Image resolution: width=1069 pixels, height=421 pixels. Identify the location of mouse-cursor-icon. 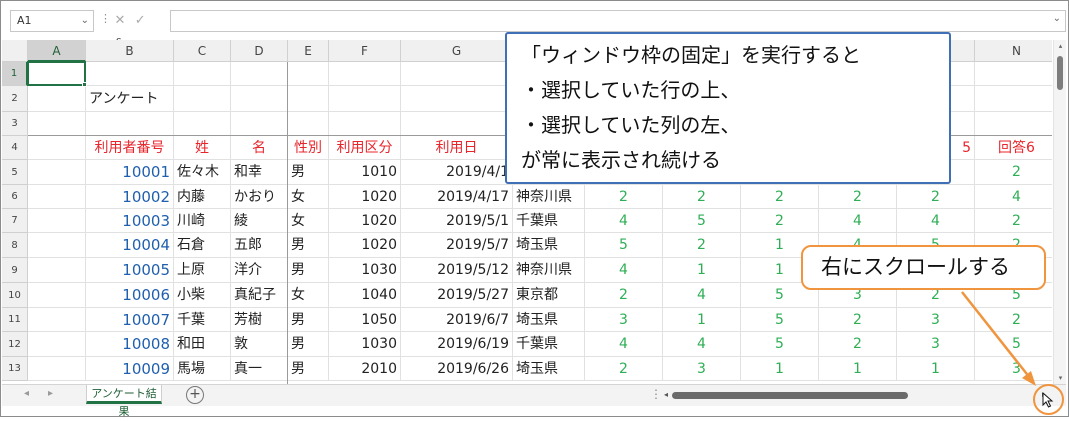
(1048, 400).